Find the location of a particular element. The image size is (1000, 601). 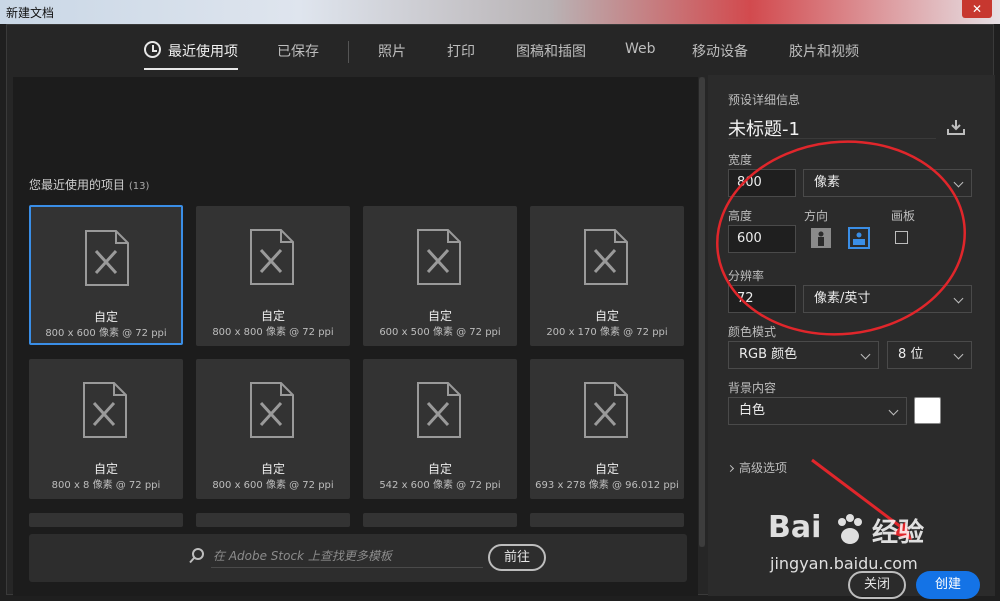

bit-depth-select: 8 位 is located at coordinates (929, 355).